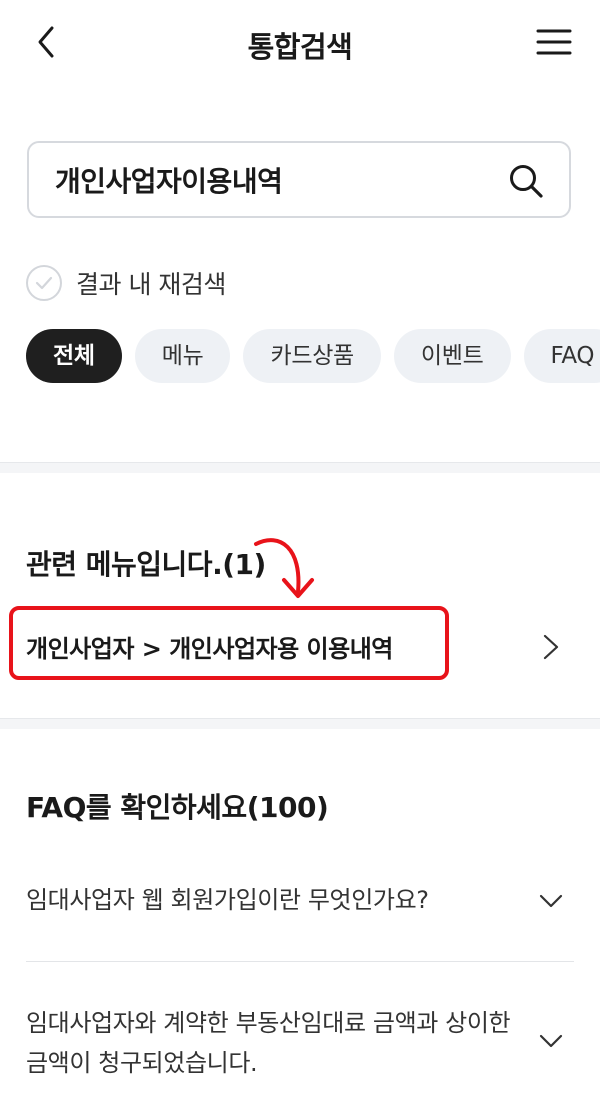  I want to click on search-button, so click(526, 181).